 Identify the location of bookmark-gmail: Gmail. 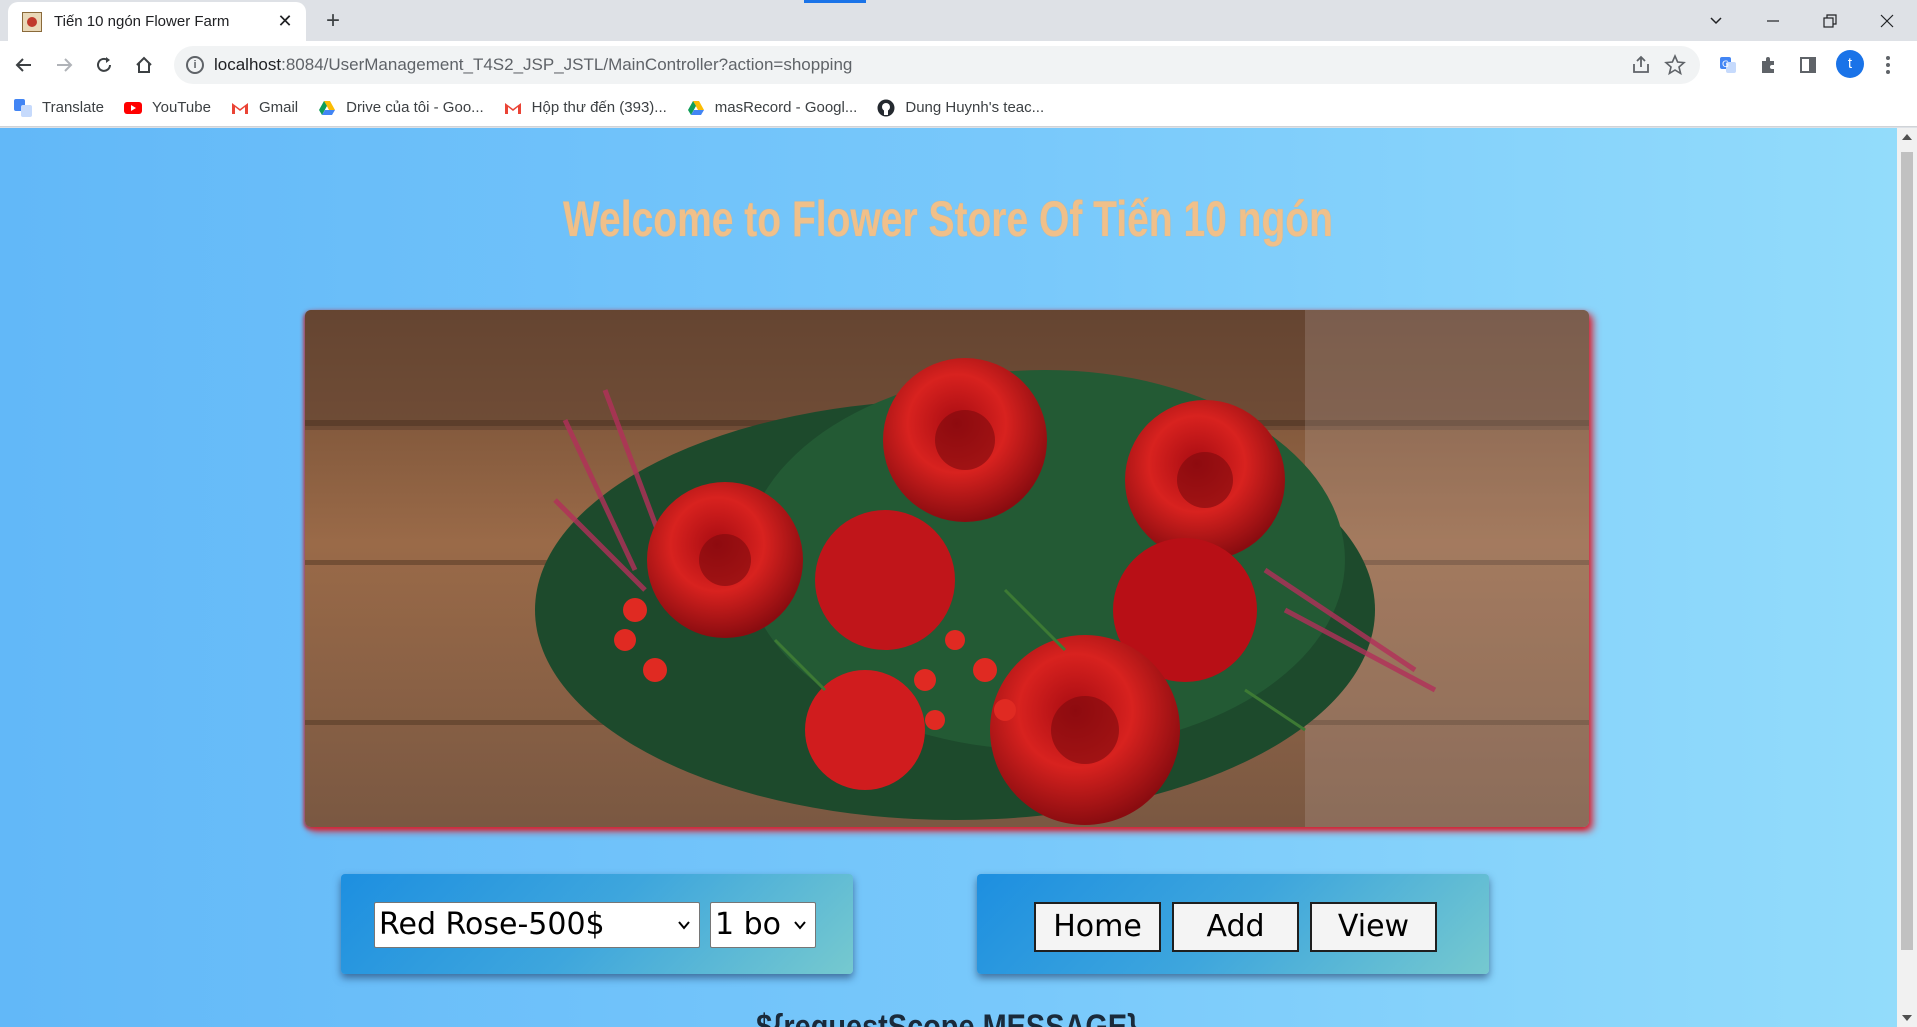
(264, 108).